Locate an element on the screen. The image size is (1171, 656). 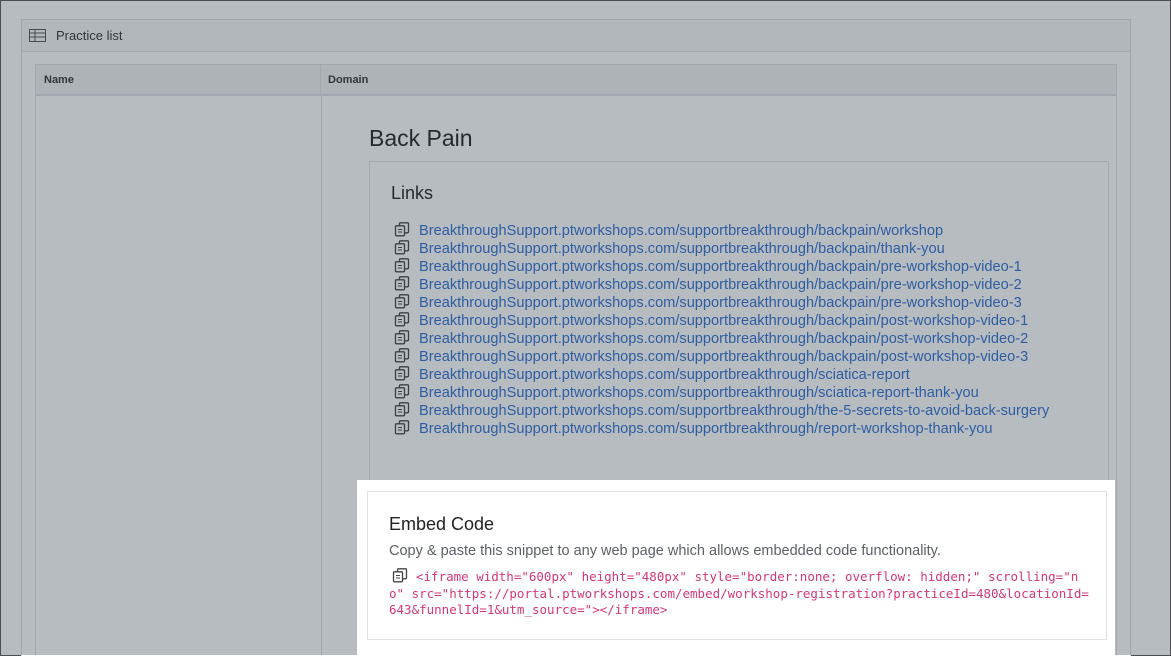
embed-title: Embed Code is located at coordinates (442, 524).